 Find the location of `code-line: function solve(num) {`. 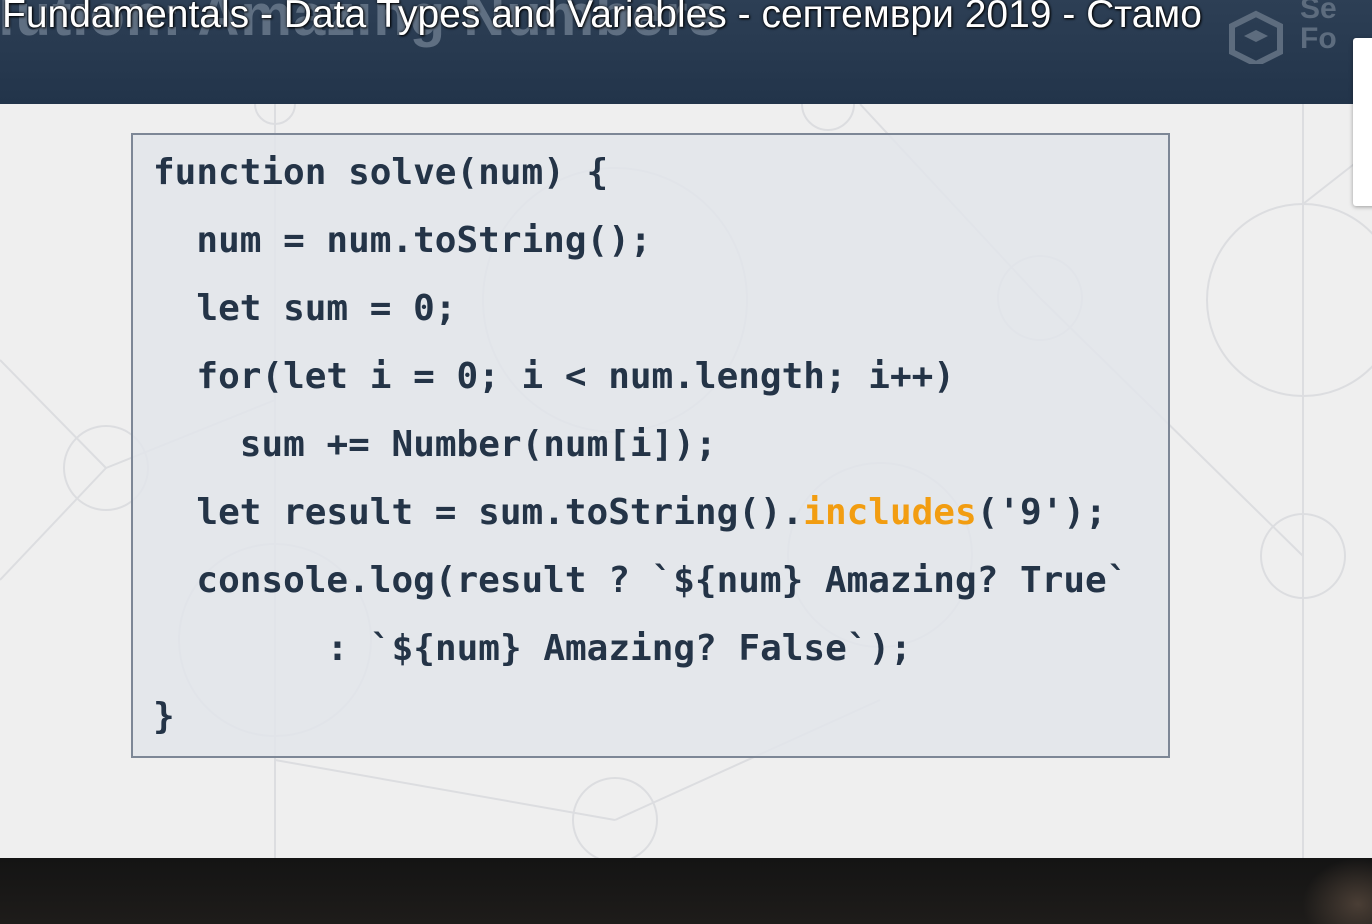

code-line: function solve(num) { is located at coordinates (380, 173).